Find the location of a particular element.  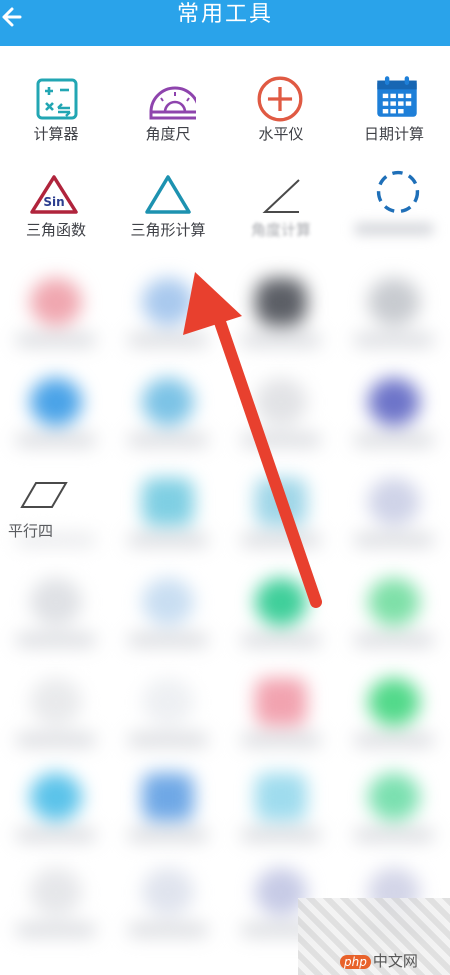

tool-level: 水平仪 is located at coordinates (281, 119).